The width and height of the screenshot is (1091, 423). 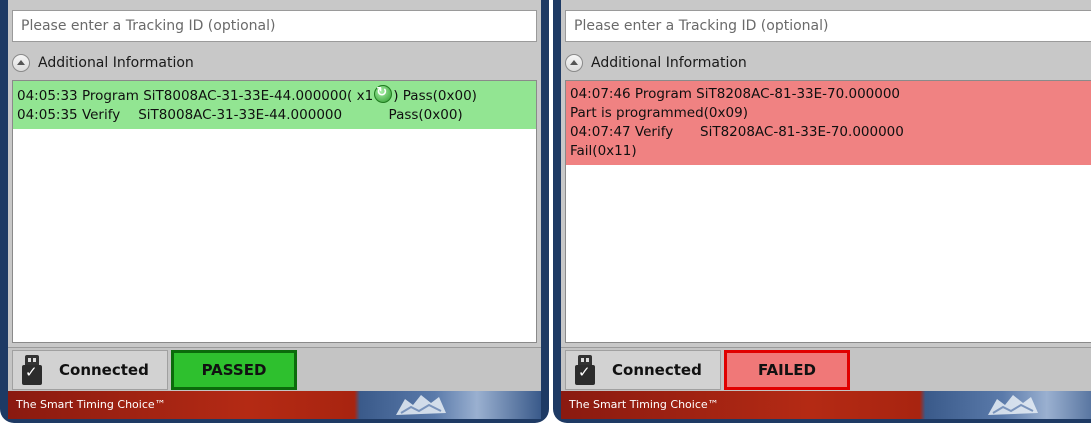 I want to click on log-line: Fail(0x11), so click(x=603, y=151).